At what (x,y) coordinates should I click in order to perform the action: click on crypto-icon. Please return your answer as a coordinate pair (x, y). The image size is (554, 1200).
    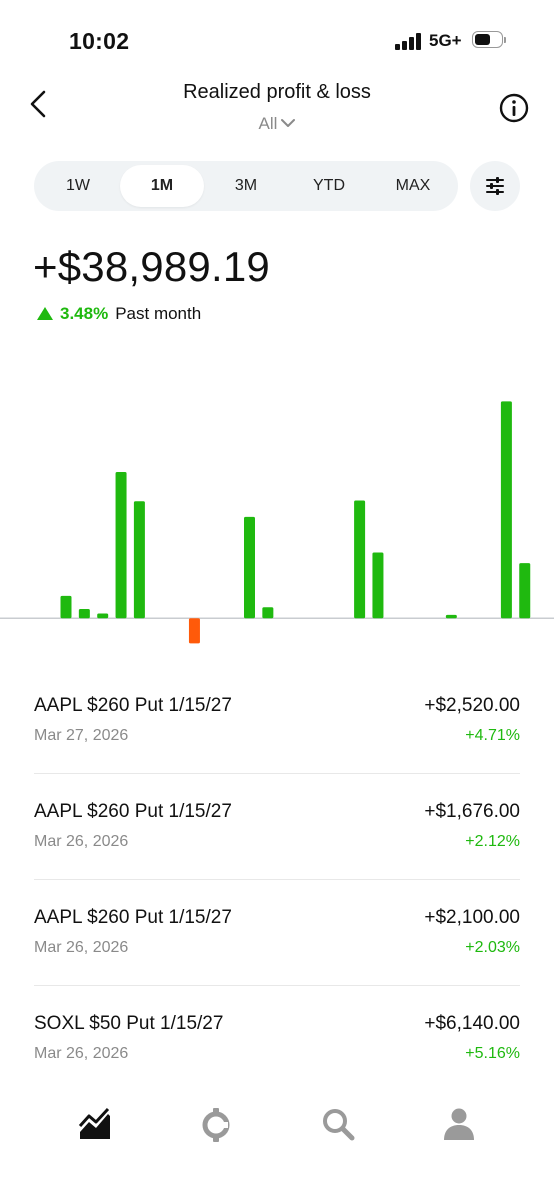
    Looking at the image, I should click on (216, 1125).